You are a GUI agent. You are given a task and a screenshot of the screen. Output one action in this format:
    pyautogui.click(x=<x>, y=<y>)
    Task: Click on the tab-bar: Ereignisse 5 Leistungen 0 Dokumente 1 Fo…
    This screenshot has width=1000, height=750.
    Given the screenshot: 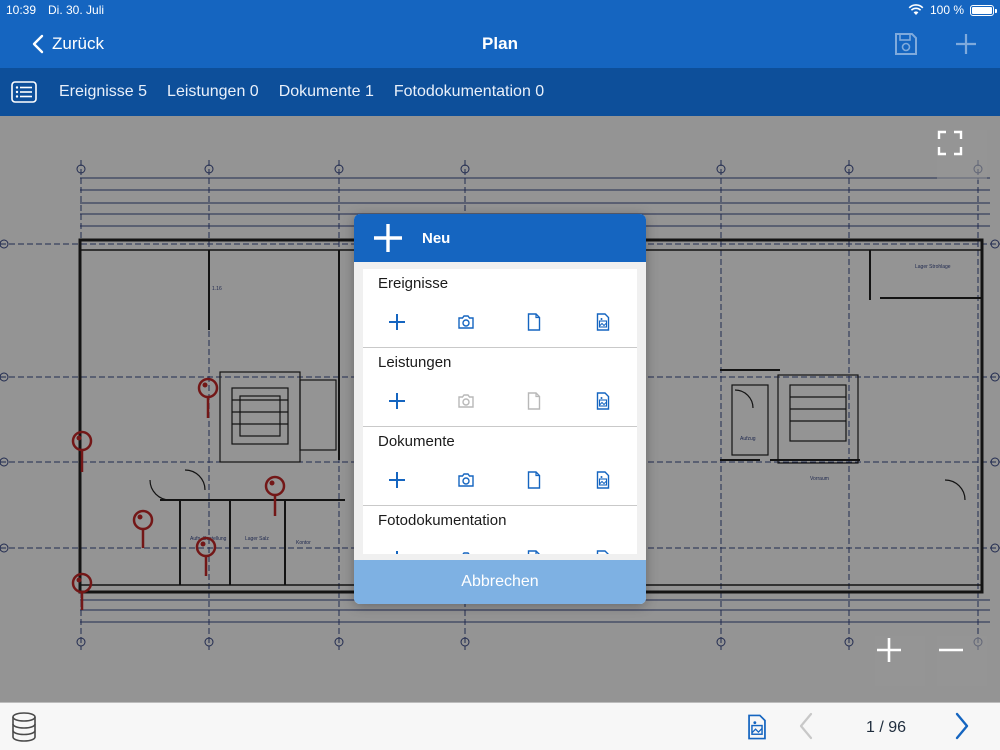 What is the action you would take?
    pyautogui.click(x=500, y=92)
    